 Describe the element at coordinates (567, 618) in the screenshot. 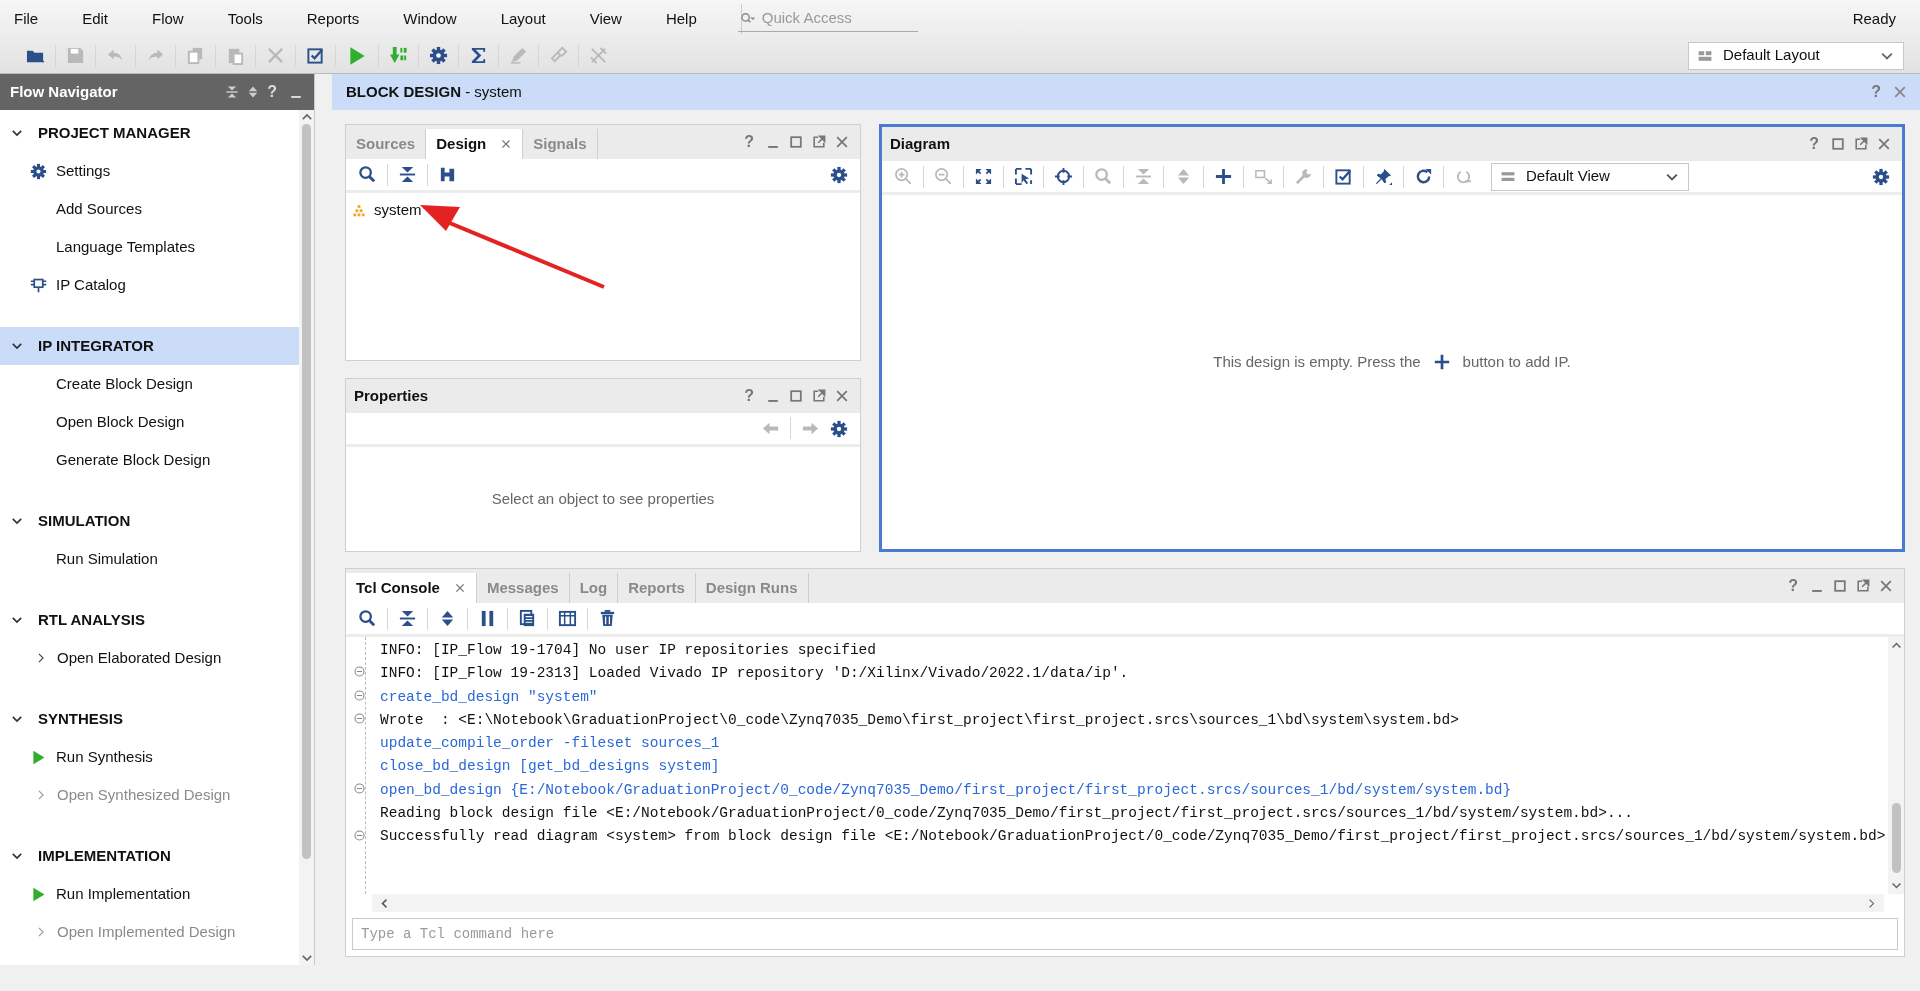

I see `columns-icon` at that location.